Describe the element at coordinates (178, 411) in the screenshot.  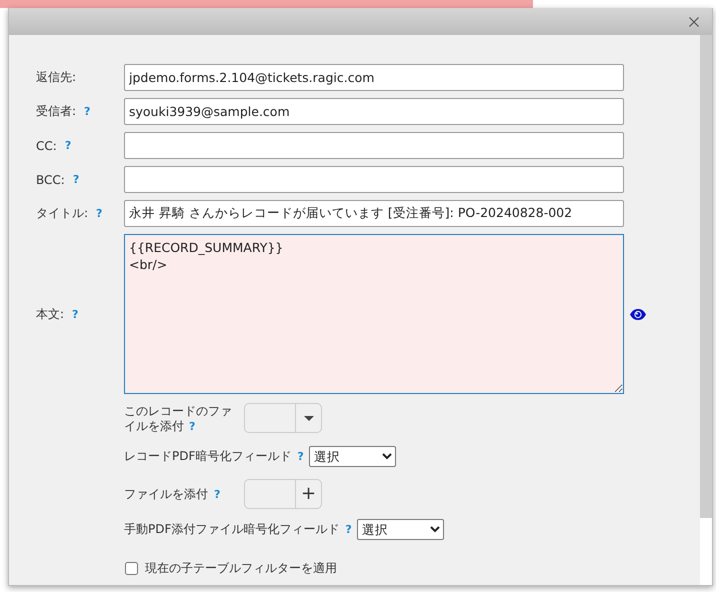
I see `field-label: このレコードのファ` at that location.